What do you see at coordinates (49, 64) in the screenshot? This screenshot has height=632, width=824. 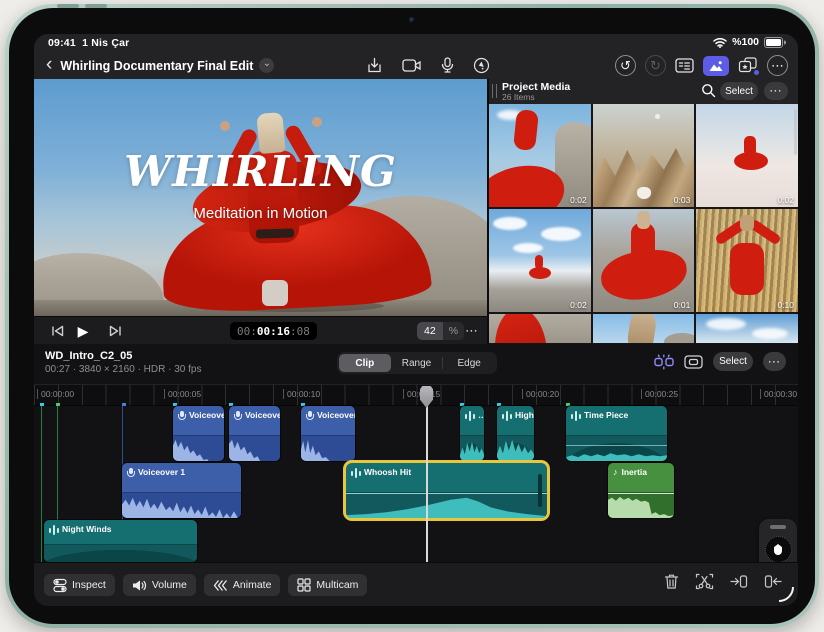 I see `back-chevron-icon: ‹` at bounding box center [49, 64].